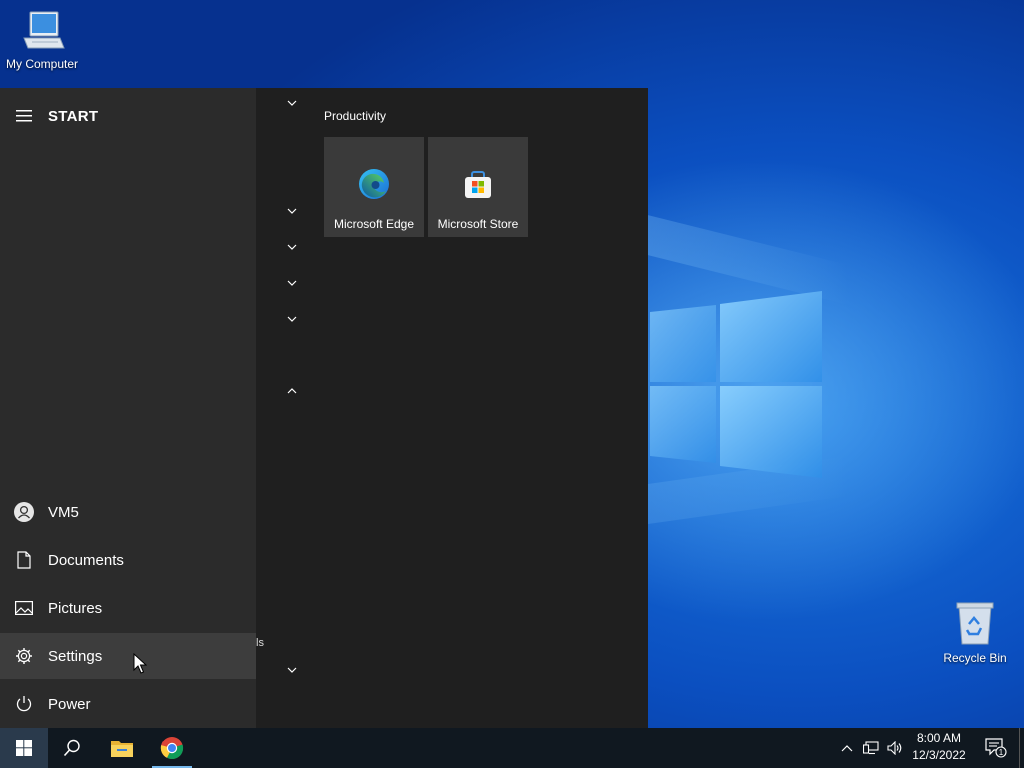 Image resolution: width=1024 pixels, height=768 pixels. I want to click on clock-date: 12/3/2022, so click(939, 755).